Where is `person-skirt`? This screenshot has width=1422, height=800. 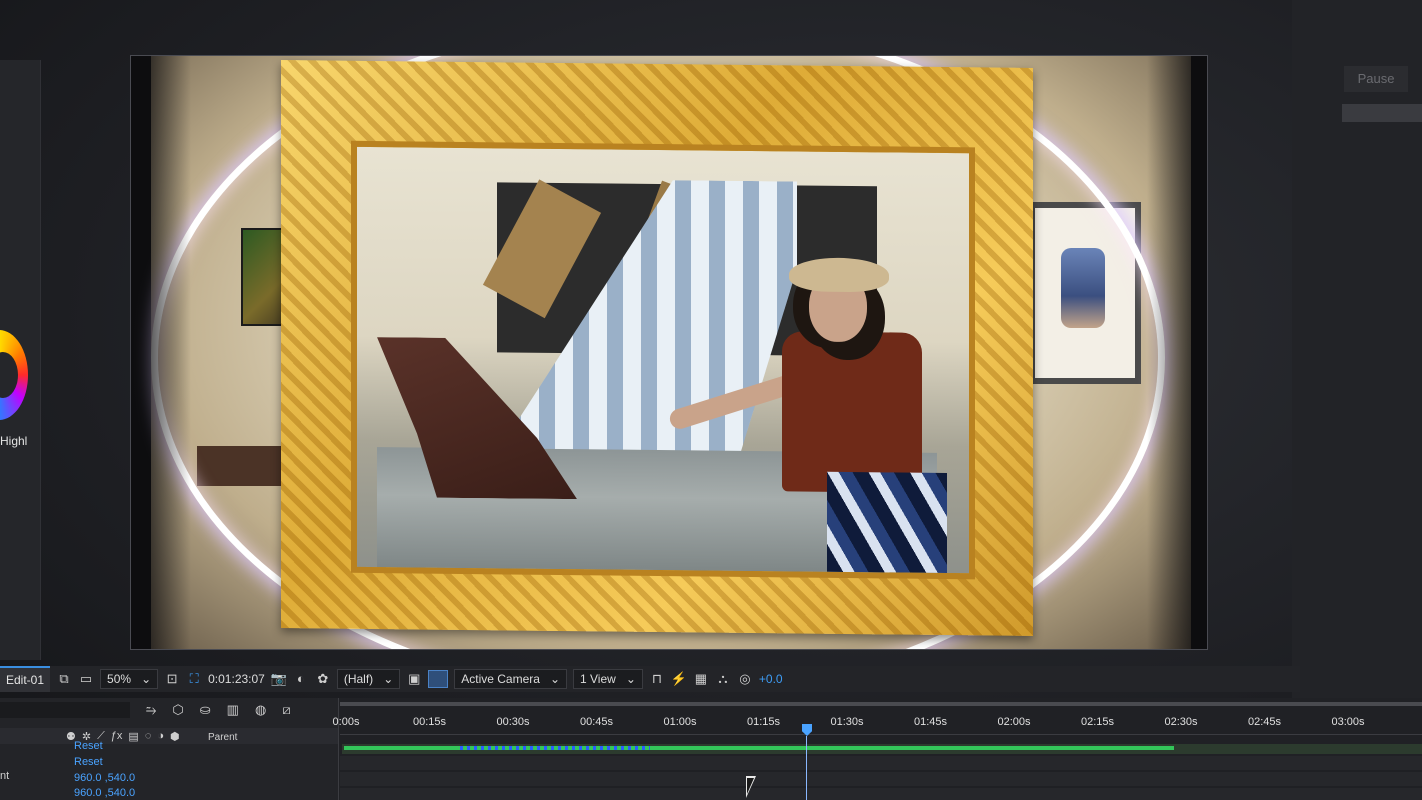 person-skirt is located at coordinates (887, 522).